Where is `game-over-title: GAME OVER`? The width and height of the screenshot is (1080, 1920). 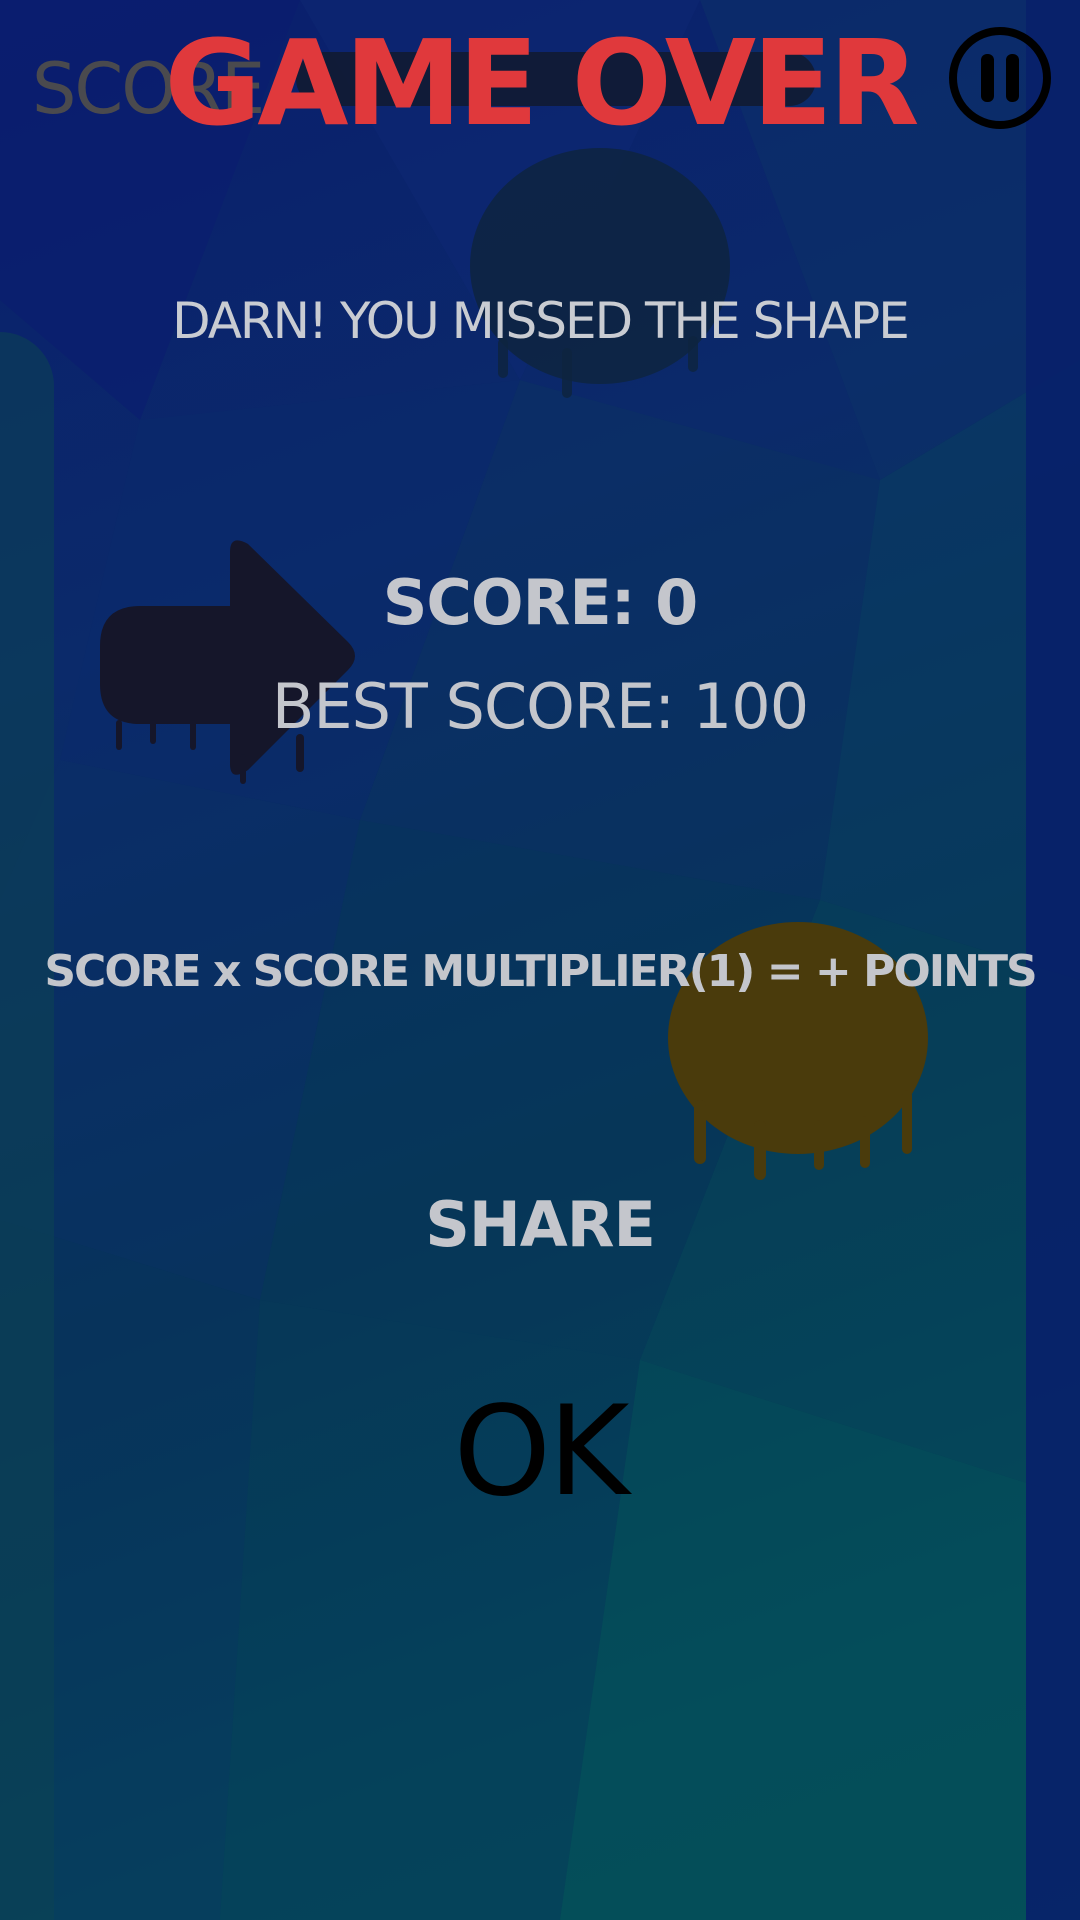
game-over-title: GAME OVER is located at coordinates (541, 83).